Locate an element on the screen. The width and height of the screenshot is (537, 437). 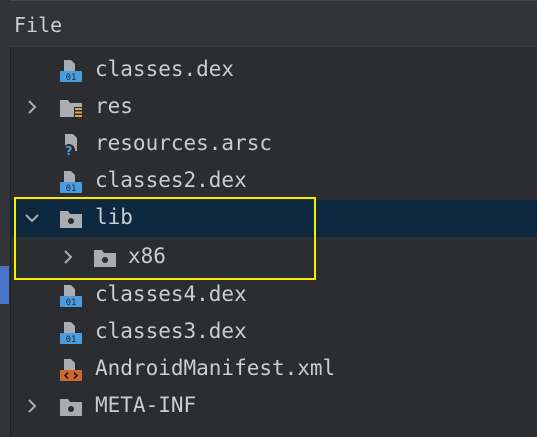
tree-item-label: META-INF is located at coordinates (146, 405).